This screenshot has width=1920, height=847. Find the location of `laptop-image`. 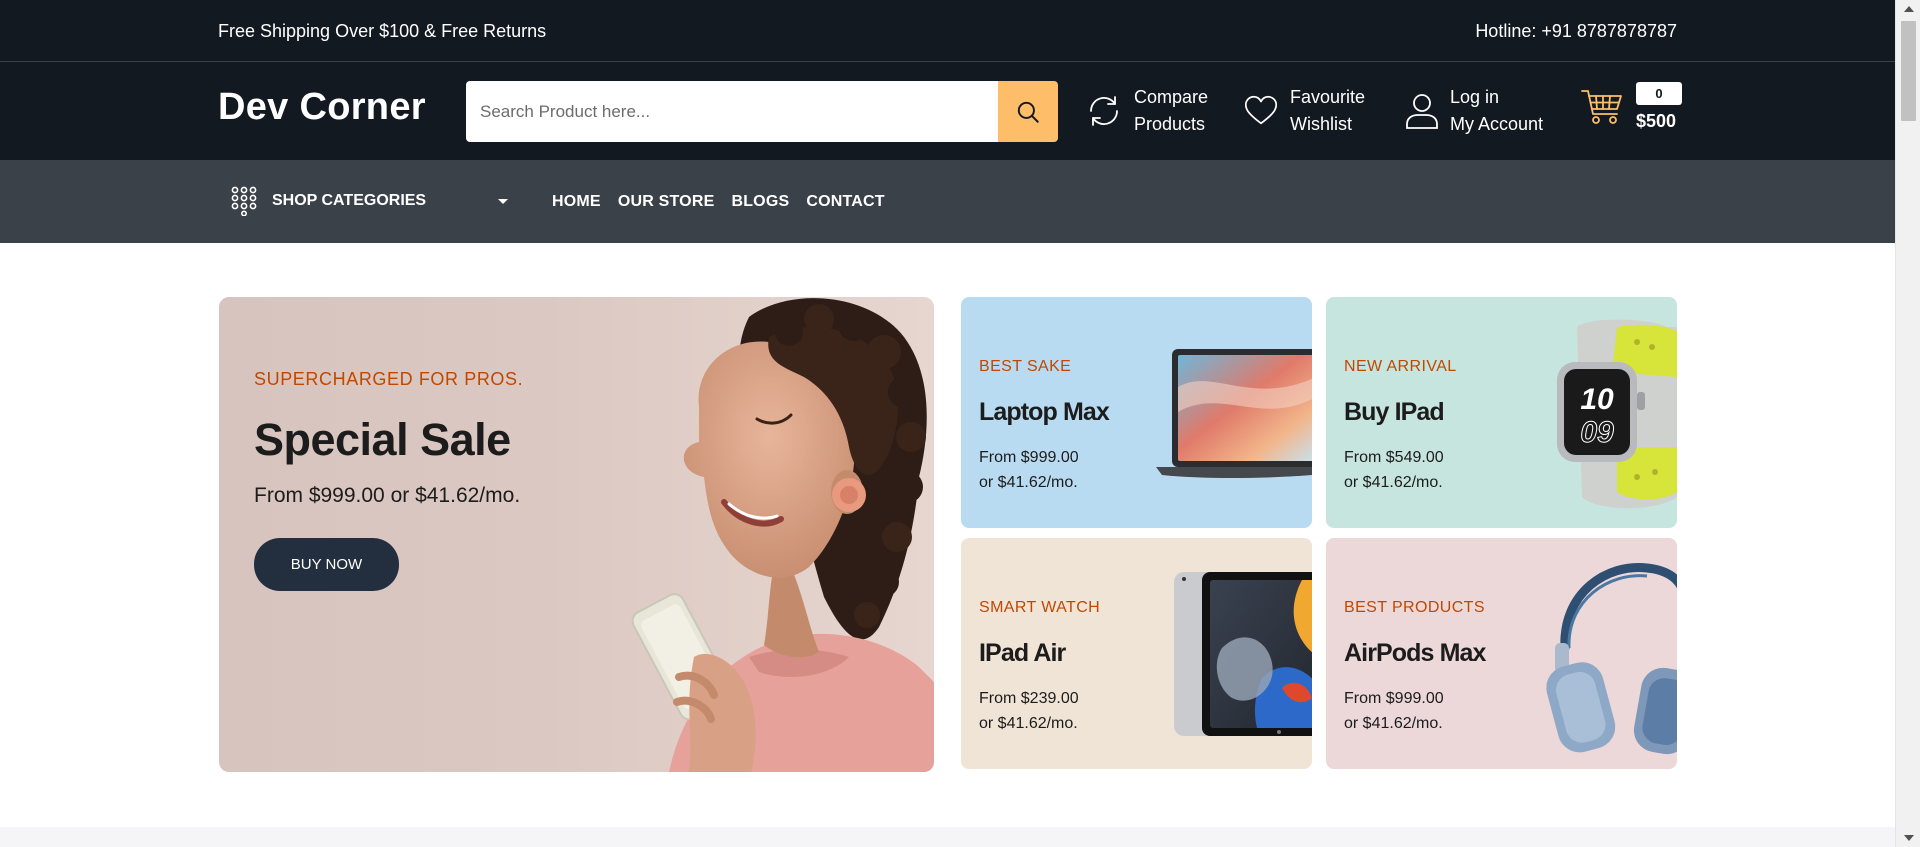

laptop-image is located at coordinates (1234, 413).